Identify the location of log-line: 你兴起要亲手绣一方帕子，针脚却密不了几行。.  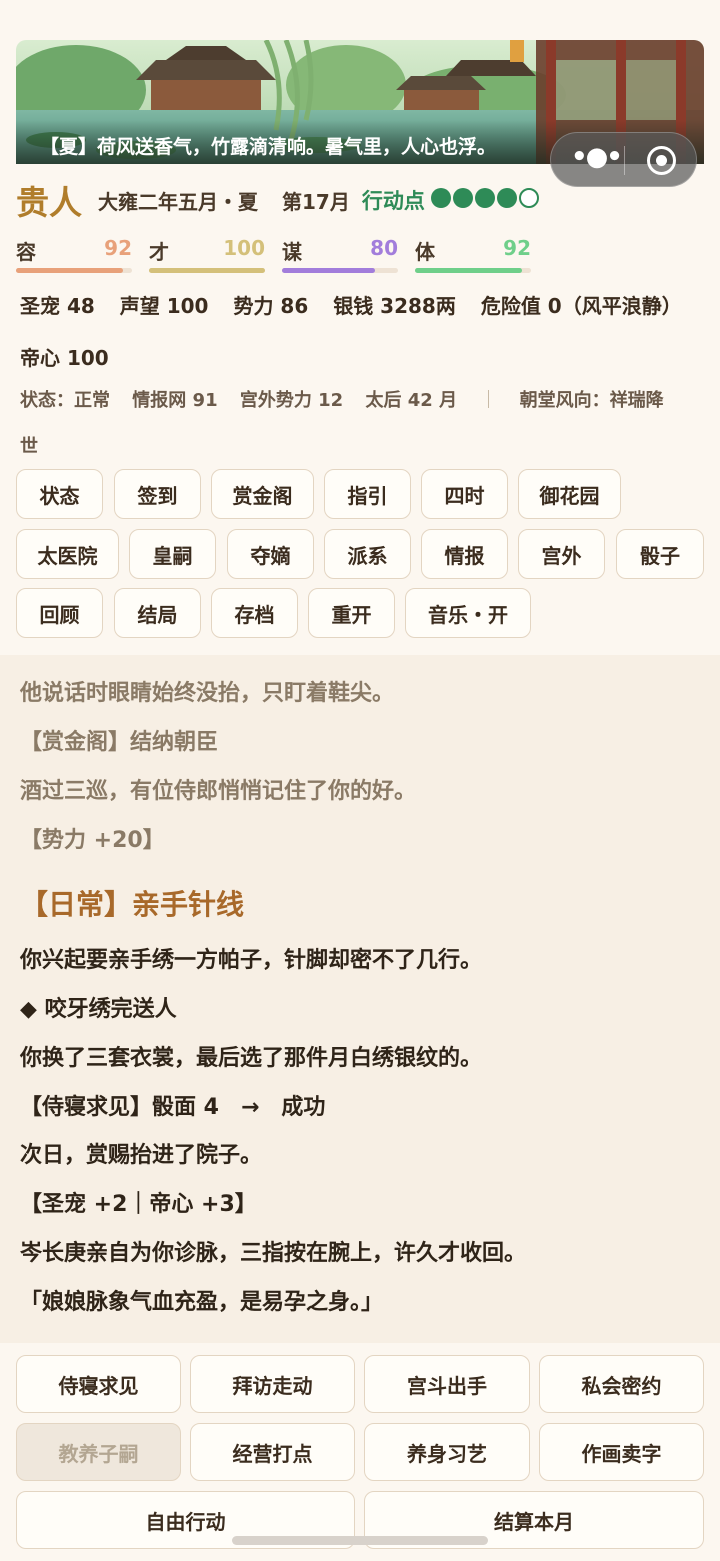
(251, 960).